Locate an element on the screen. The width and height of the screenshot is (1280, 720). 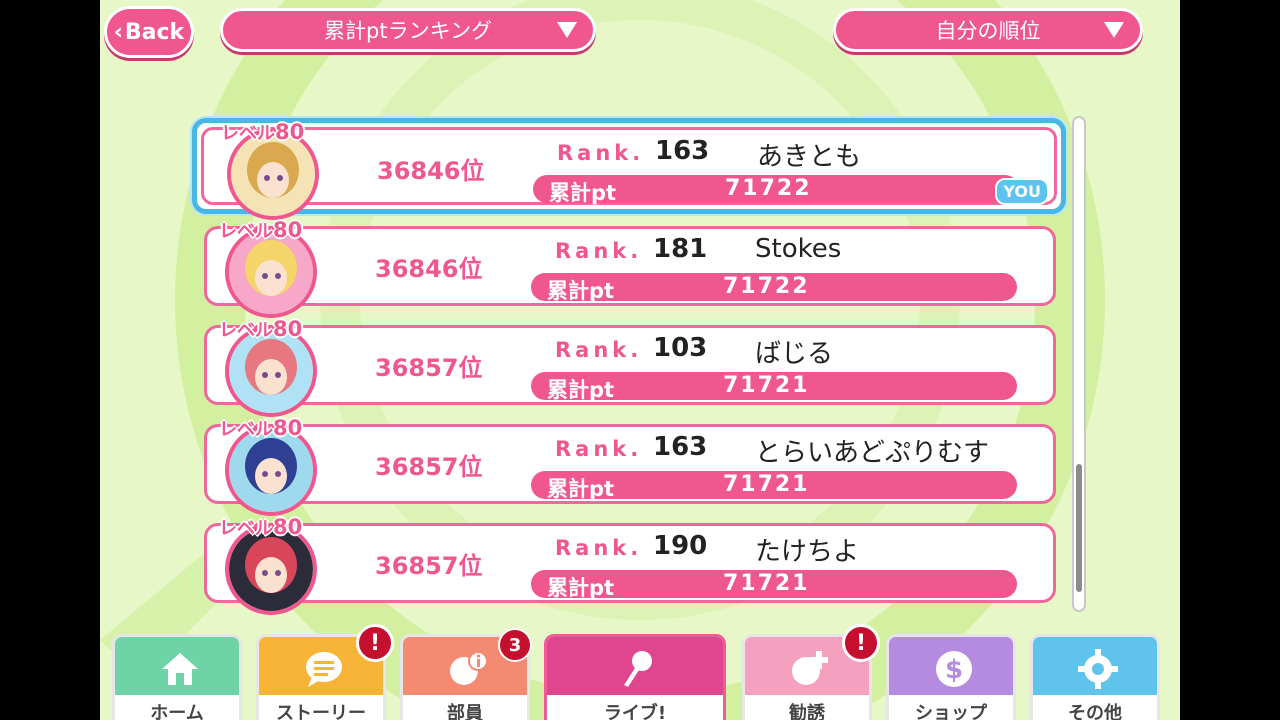
nav-tab-label: 勧誘 is located at coordinates (807, 707).